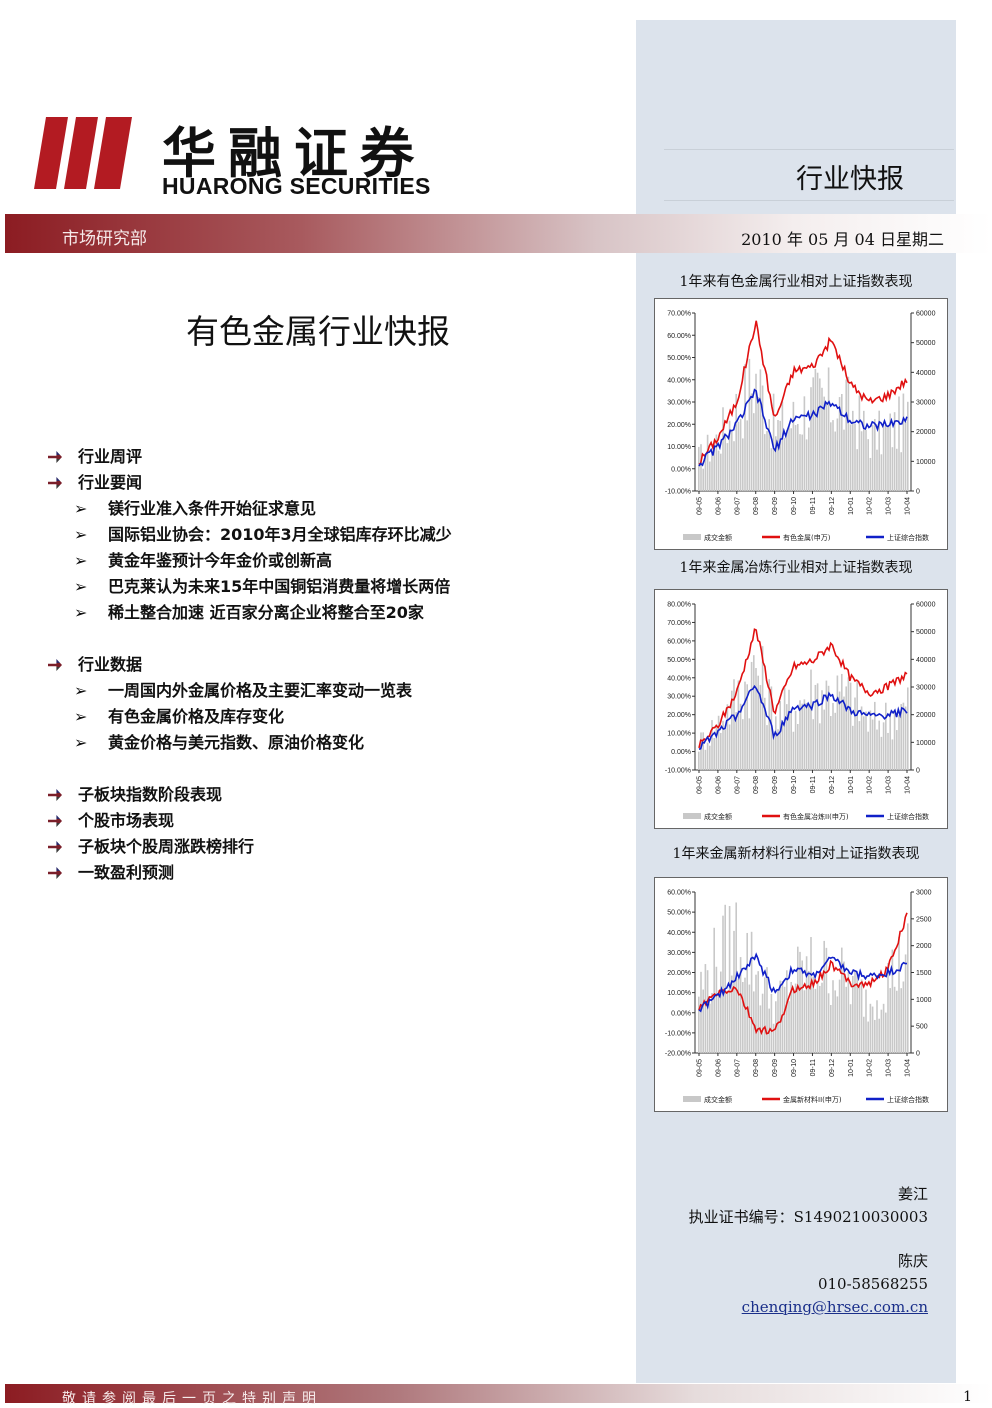 Image resolution: width=992 pixels, height=1408 pixels. Describe the element at coordinates (260, 690) in the screenshot. I see `toc-text: 一周国内外金属价格及主要汇率变动一览表` at that location.